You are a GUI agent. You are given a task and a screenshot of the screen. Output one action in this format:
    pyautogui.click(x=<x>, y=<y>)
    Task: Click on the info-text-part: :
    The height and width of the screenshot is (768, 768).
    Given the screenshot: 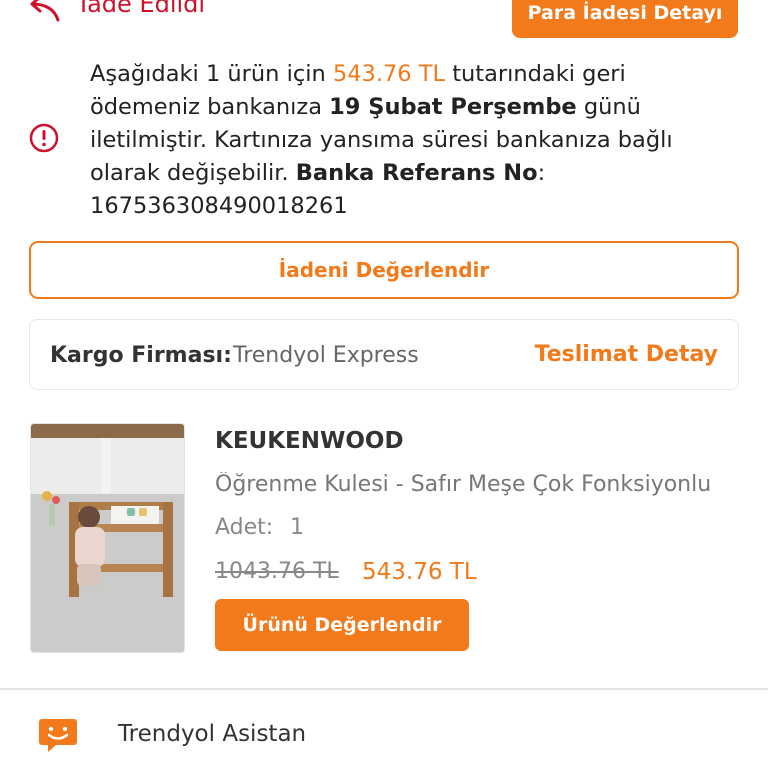 What is the action you would take?
    pyautogui.click(x=541, y=173)
    